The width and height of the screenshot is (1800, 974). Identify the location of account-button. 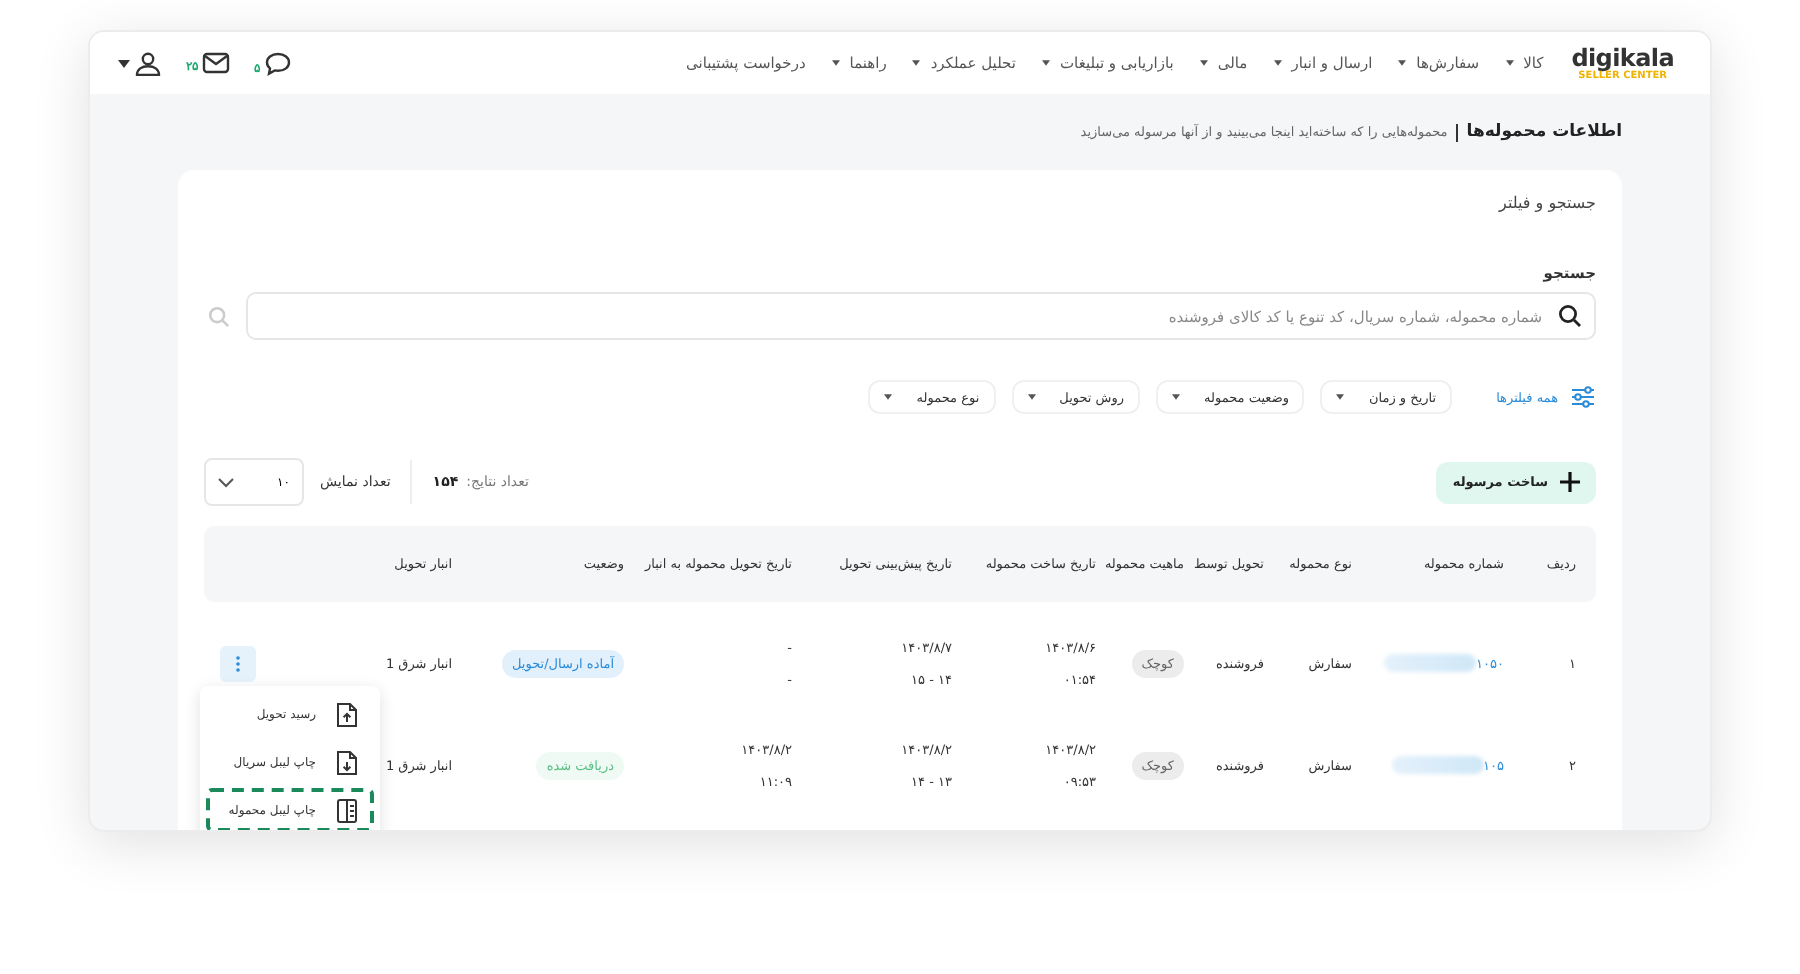
(140, 63).